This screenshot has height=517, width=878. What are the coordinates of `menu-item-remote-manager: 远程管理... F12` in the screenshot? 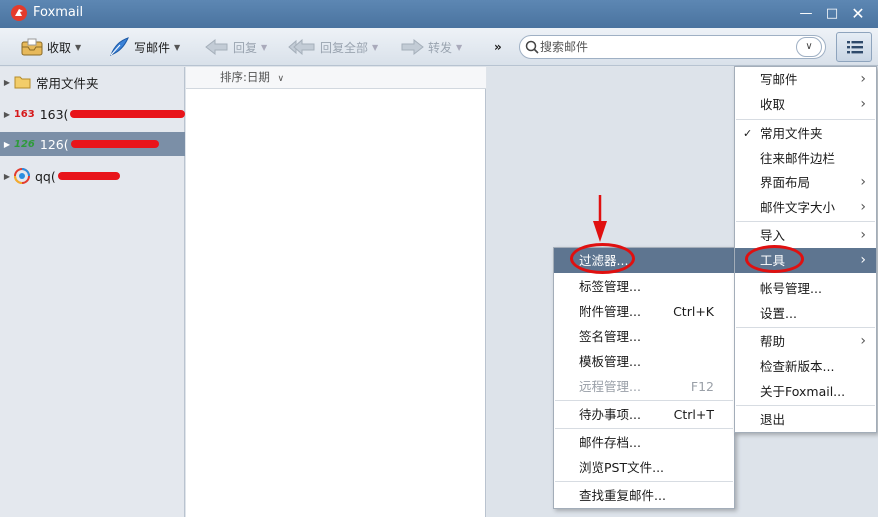 It's located at (644, 386).